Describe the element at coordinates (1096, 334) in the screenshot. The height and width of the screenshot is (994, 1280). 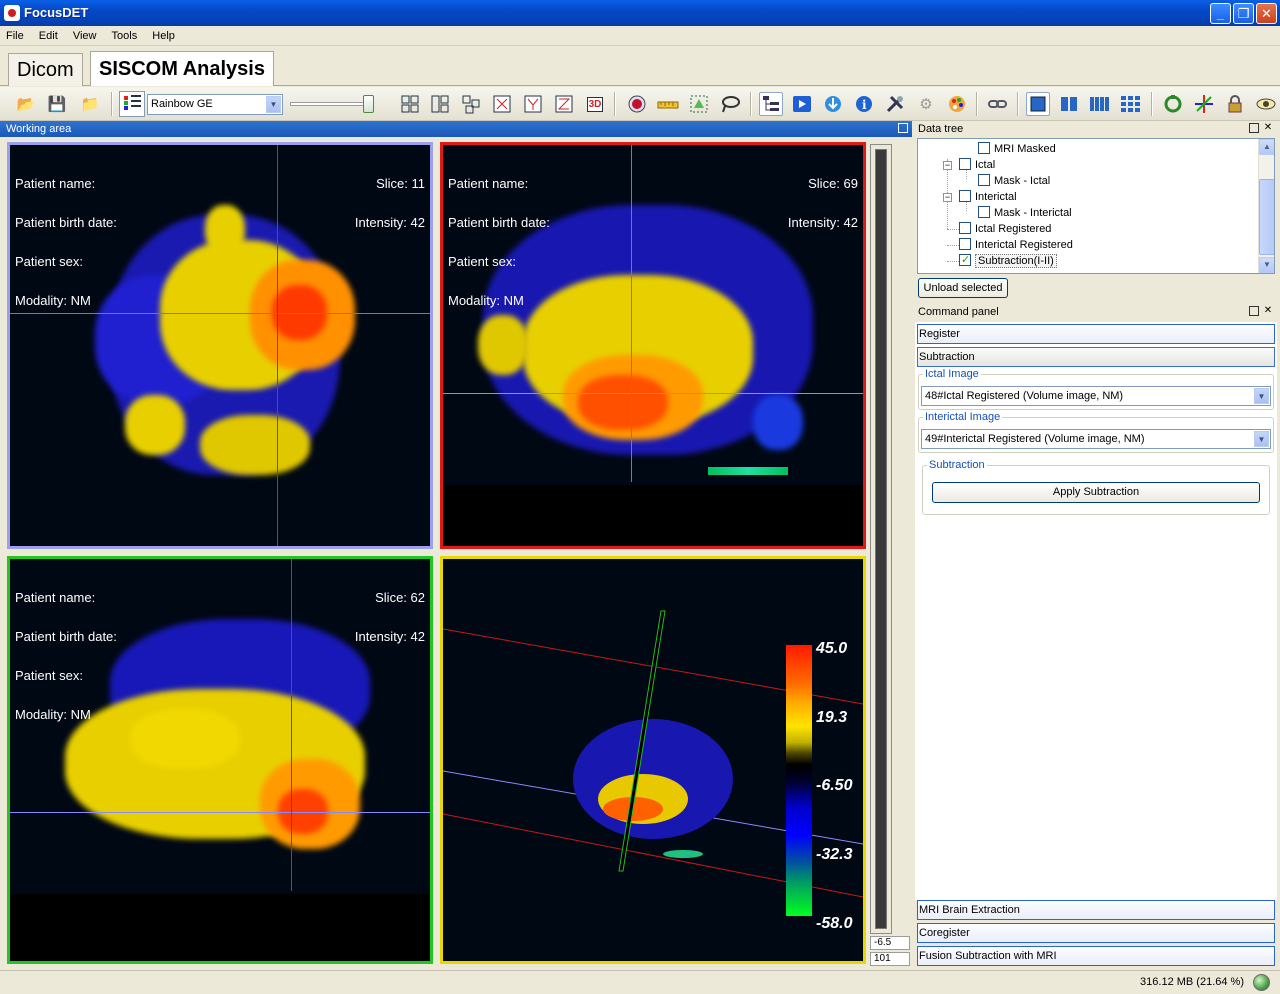
I see `register-section: Register` at that location.